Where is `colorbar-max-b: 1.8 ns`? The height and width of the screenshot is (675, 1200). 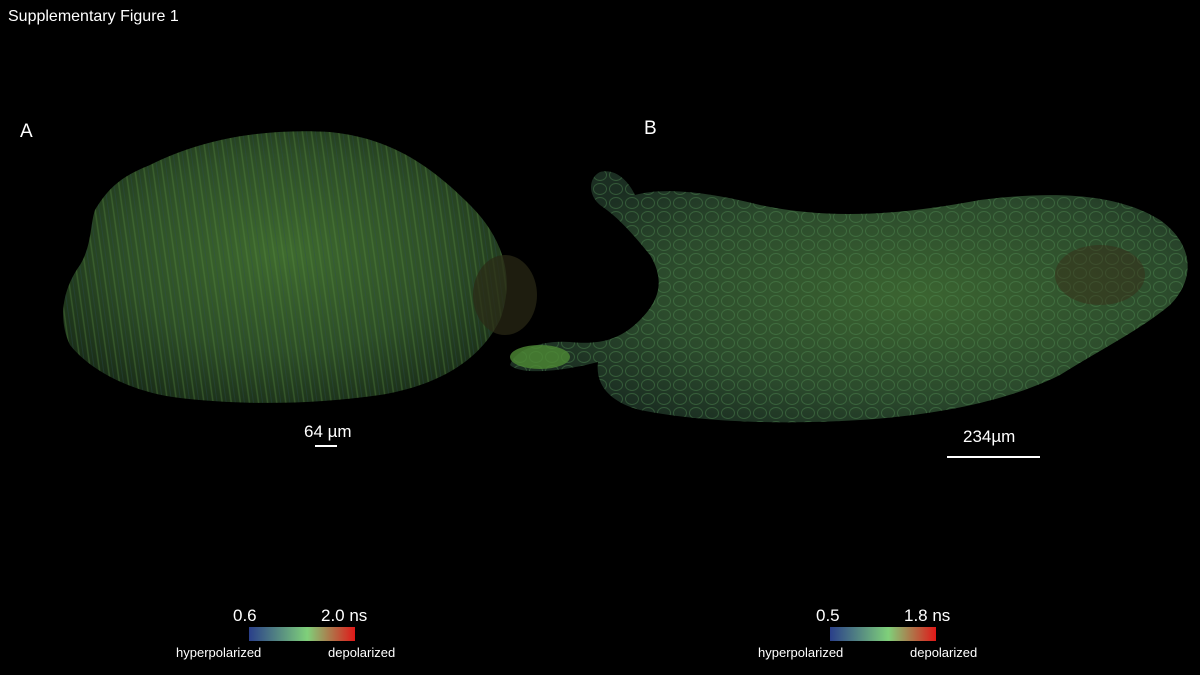
colorbar-max-b: 1.8 ns is located at coordinates (927, 615).